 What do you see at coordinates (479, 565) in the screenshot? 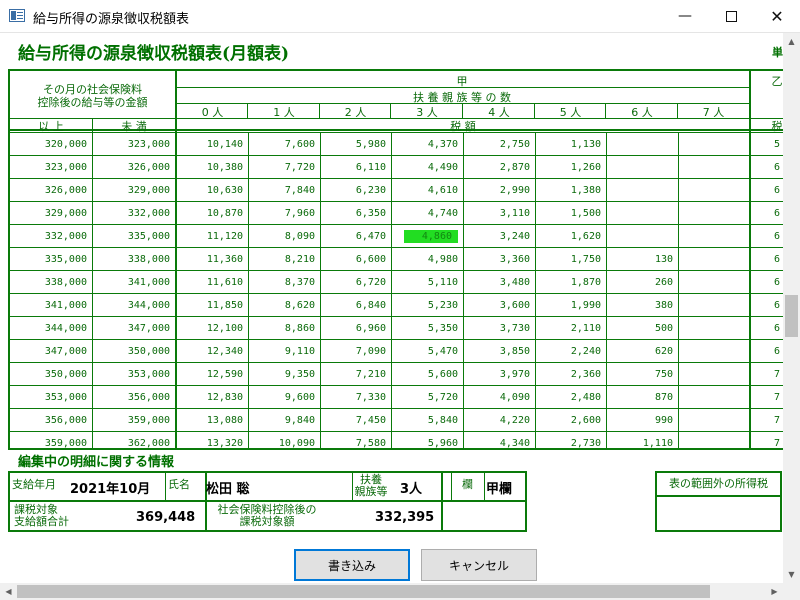
I see `cancel-button: キャンセル` at bounding box center [479, 565].